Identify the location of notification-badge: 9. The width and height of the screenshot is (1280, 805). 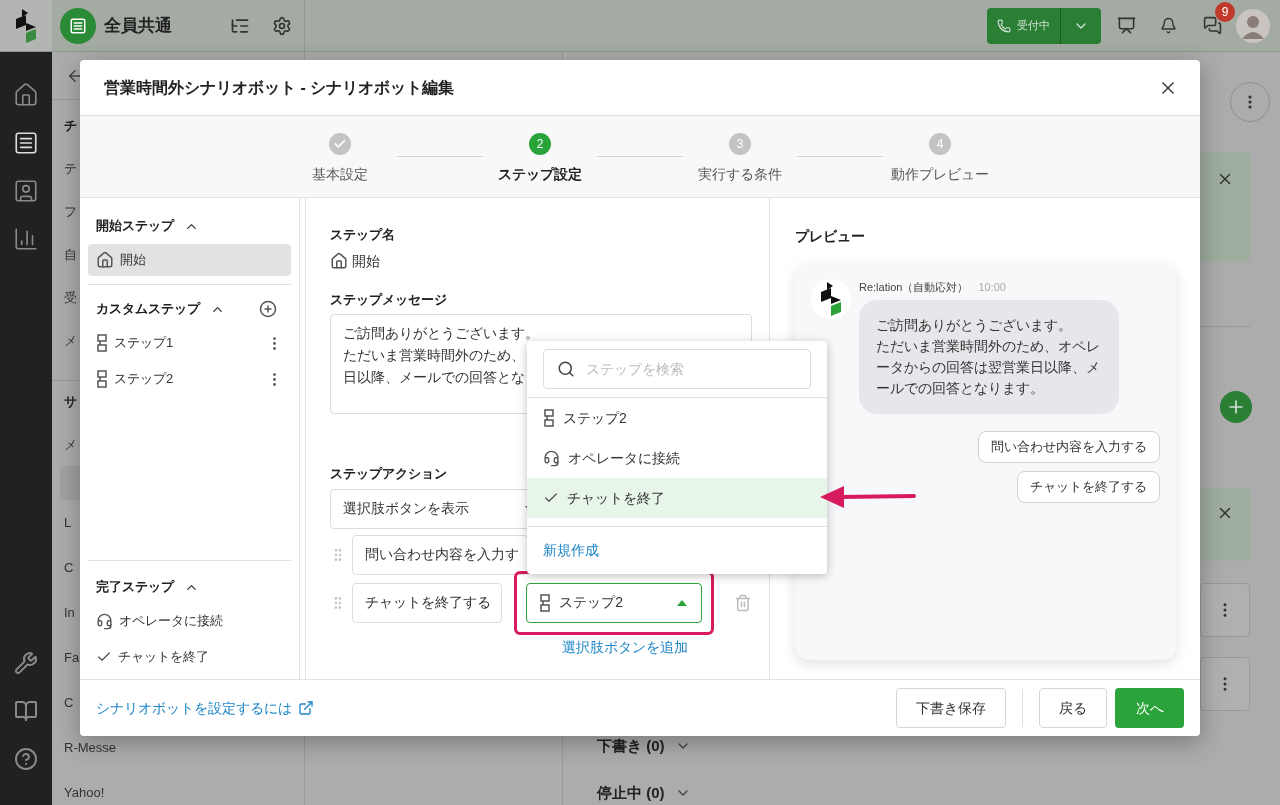
(1225, 12).